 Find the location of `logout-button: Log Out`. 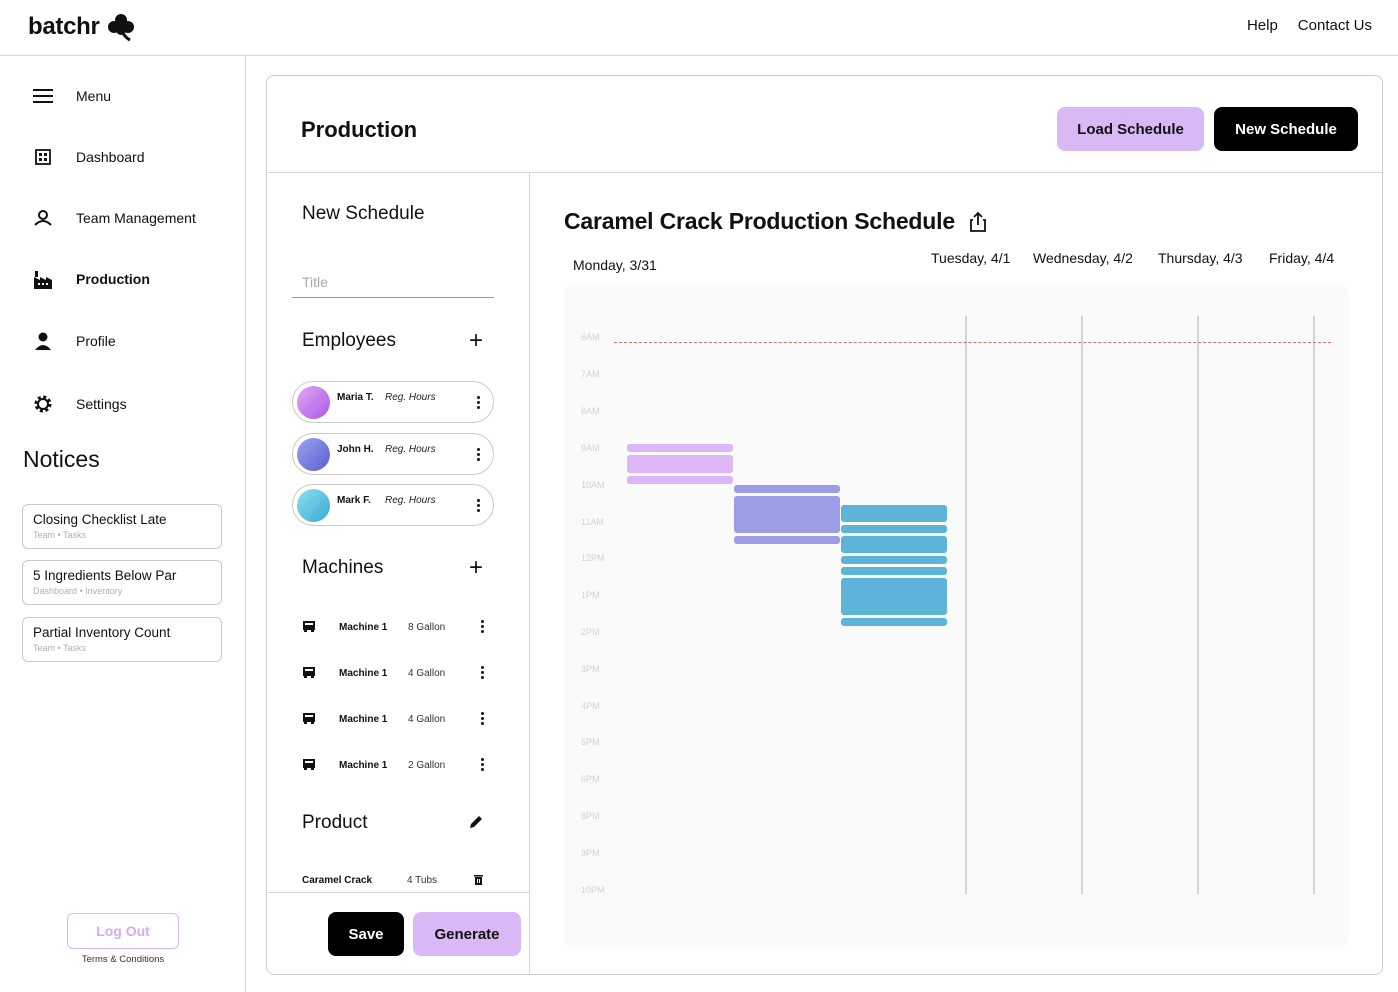

logout-button: Log Out is located at coordinates (123, 931).